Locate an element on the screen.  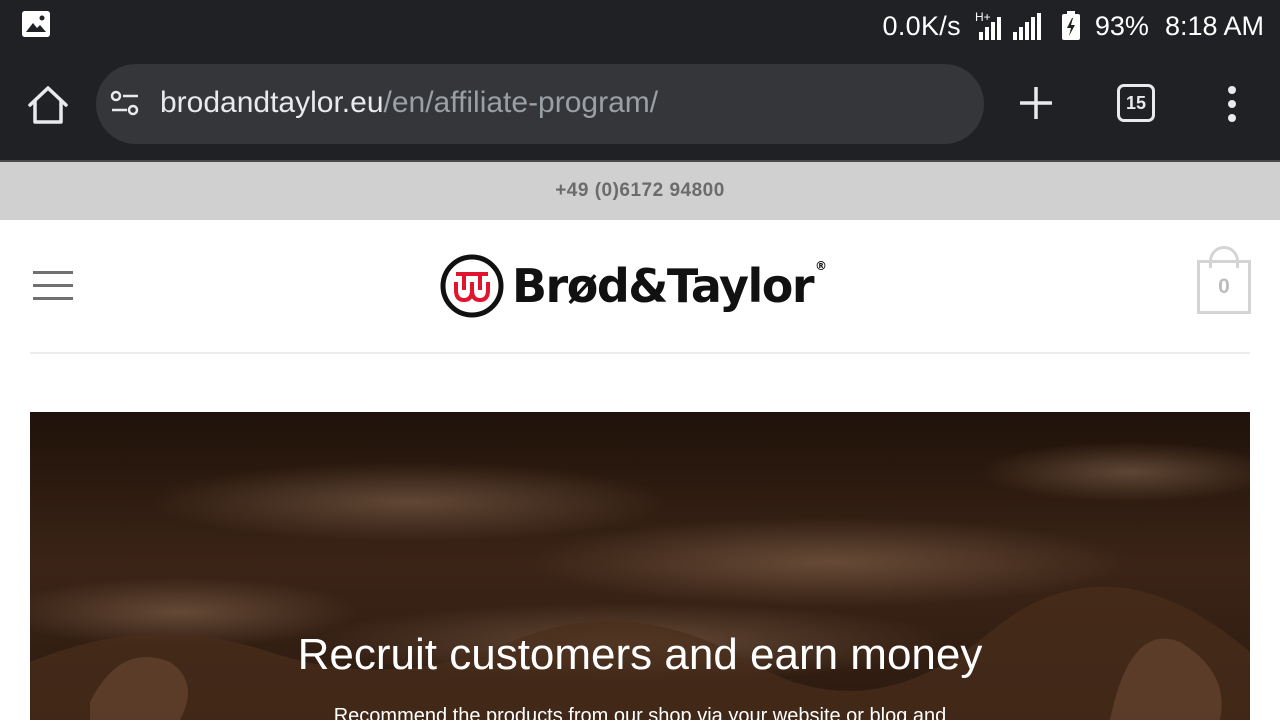
header-divider is located at coordinates (640, 353).